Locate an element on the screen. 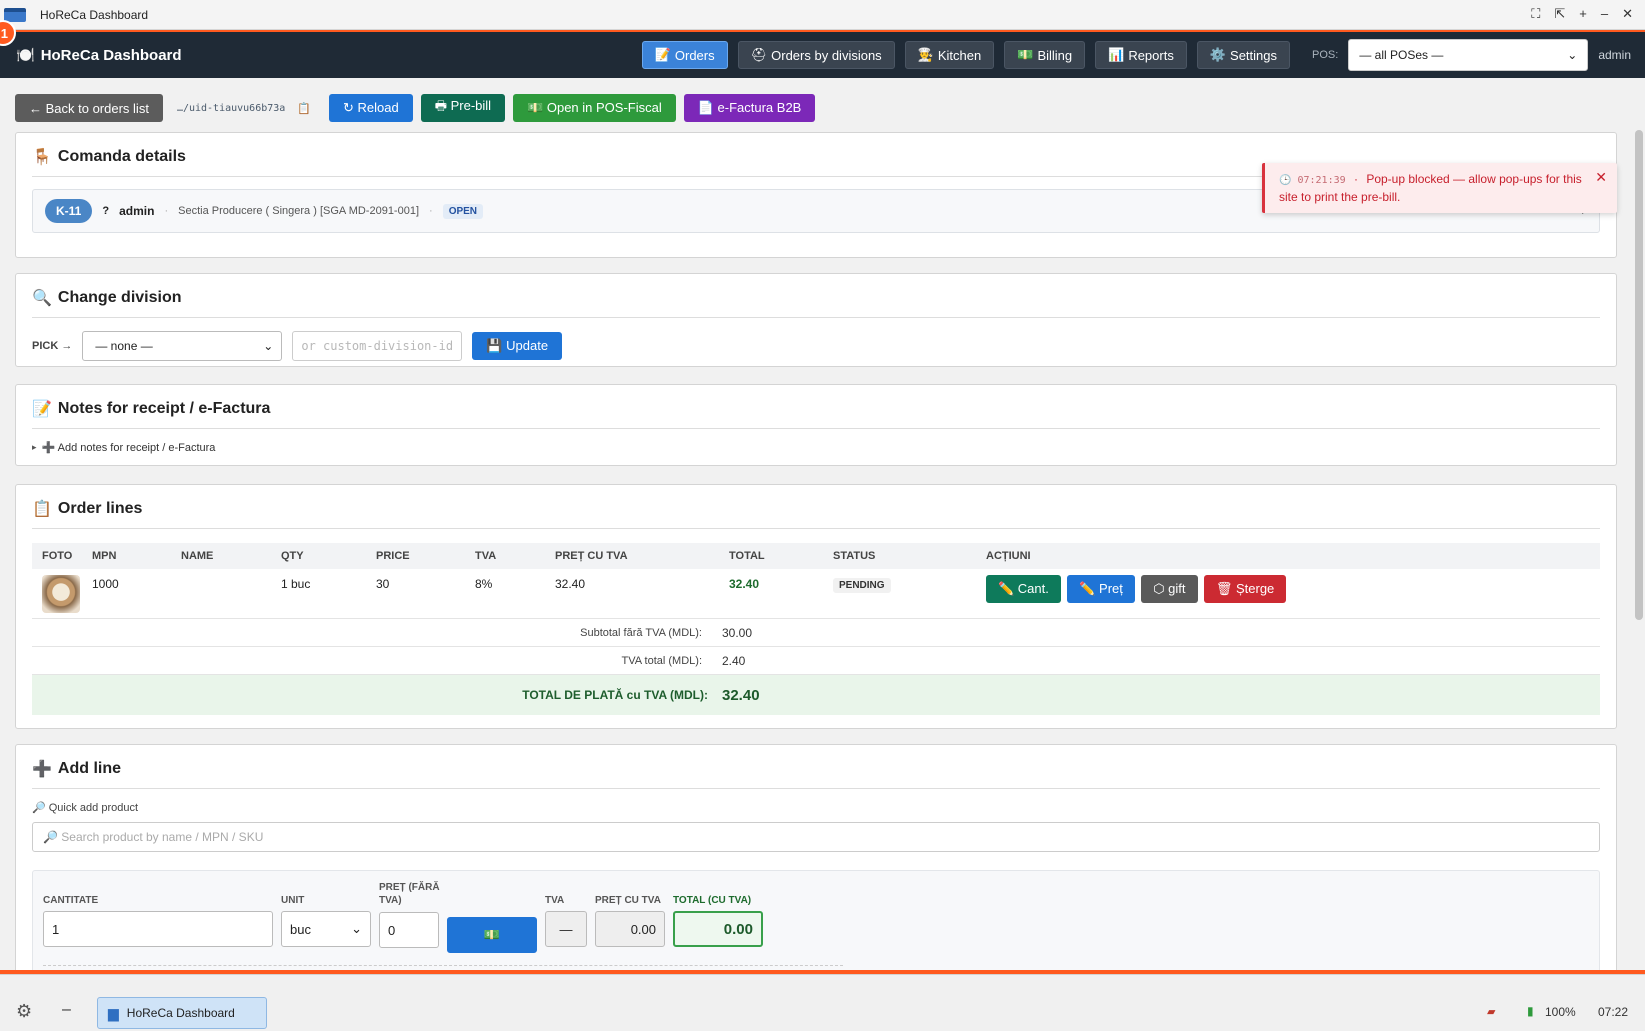 The height and width of the screenshot is (1031, 1645). fullscreen-icon: ⛶ is located at coordinates (1535, 14).